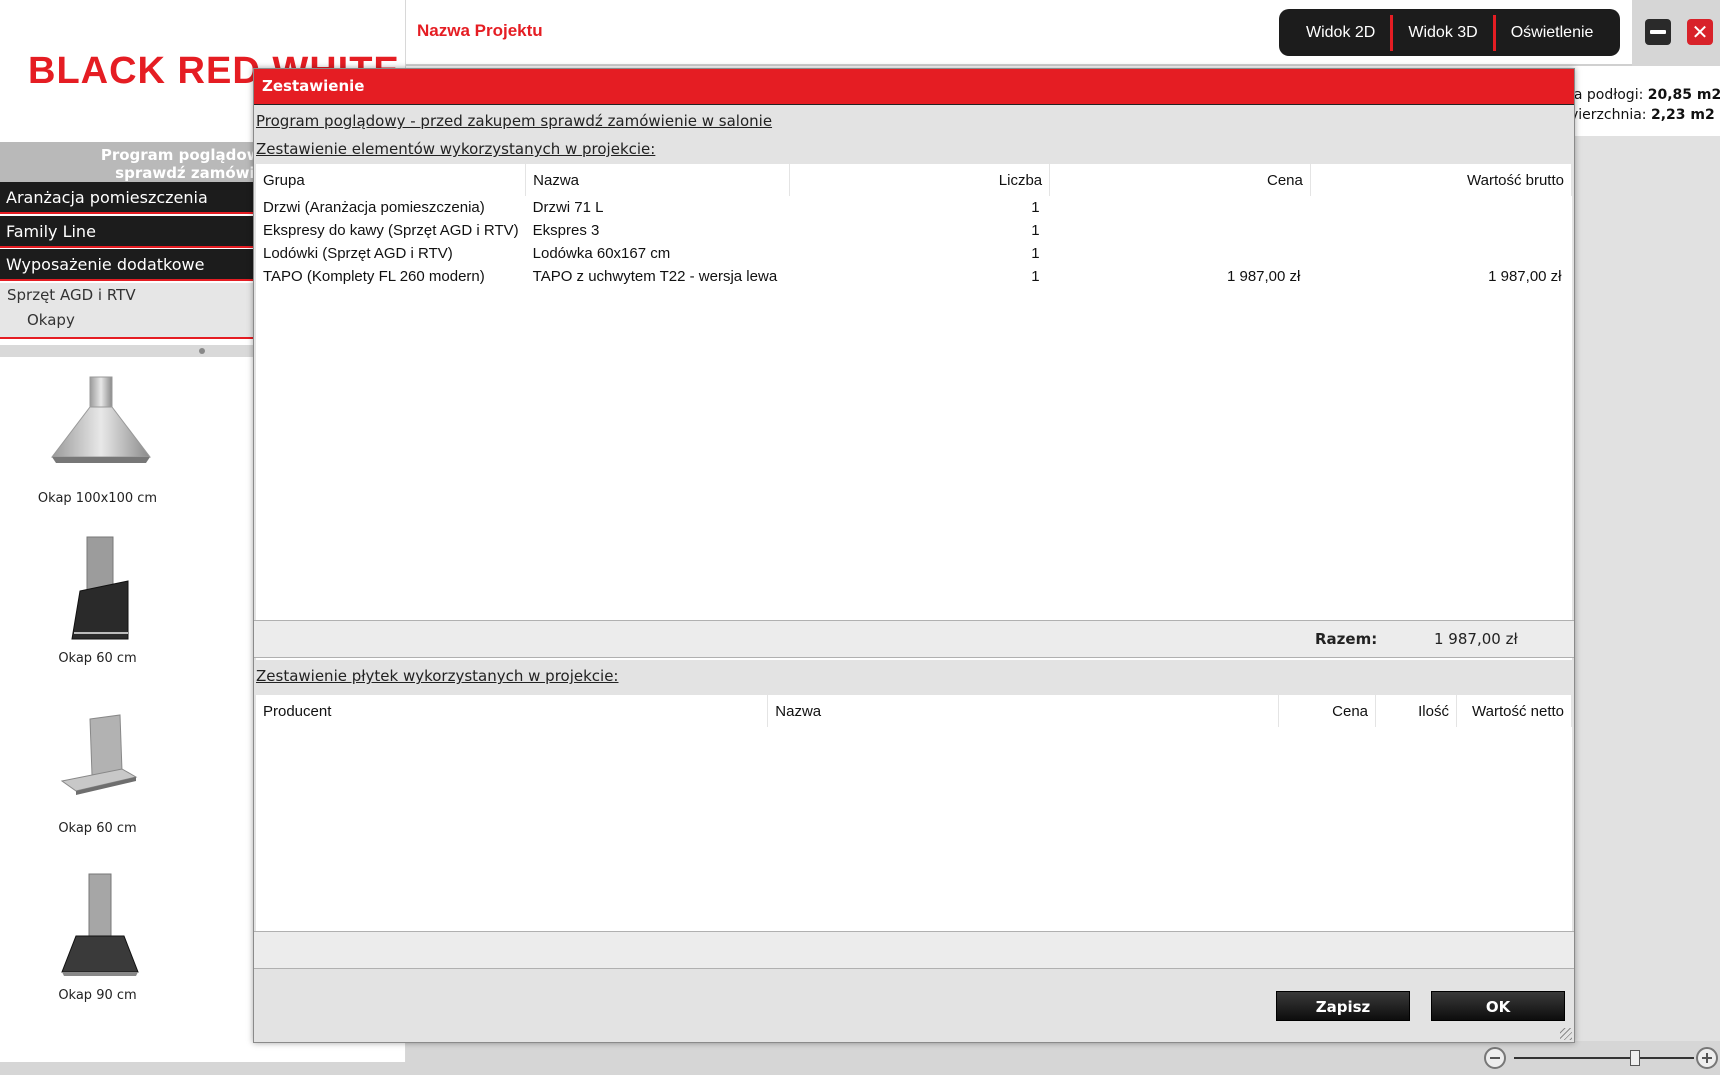 This screenshot has width=1720, height=1075. I want to click on elements-header-row: Grupa Nazwa Liczba Cena Wartość brutto, so click(914, 180).